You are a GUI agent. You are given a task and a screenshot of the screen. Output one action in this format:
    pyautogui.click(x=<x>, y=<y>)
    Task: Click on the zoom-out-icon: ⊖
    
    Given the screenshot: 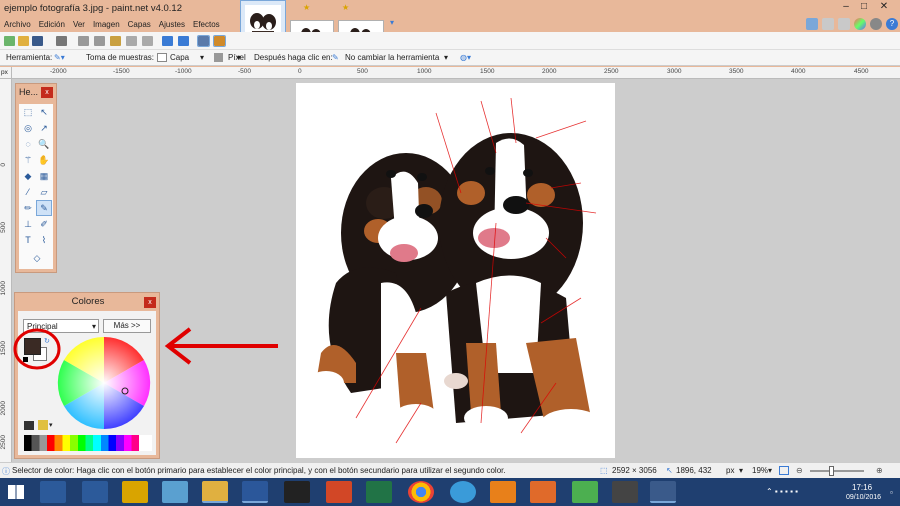 What is the action you would take?
    pyautogui.click(x=799, y=470)
    